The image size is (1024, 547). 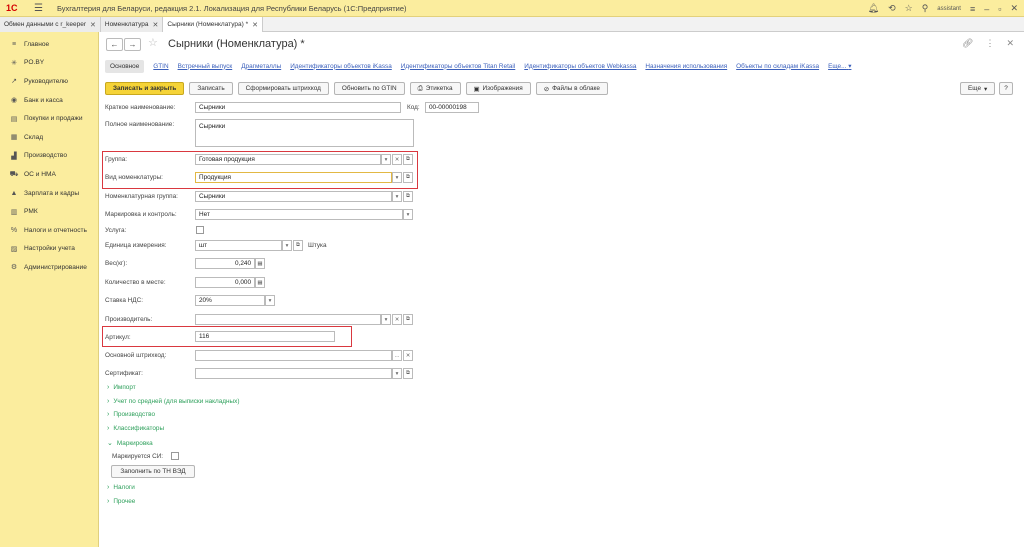 I want to click on nav-titan-ids: Идентификаторы объектов Titan Retail, so click(x=458, y=66).